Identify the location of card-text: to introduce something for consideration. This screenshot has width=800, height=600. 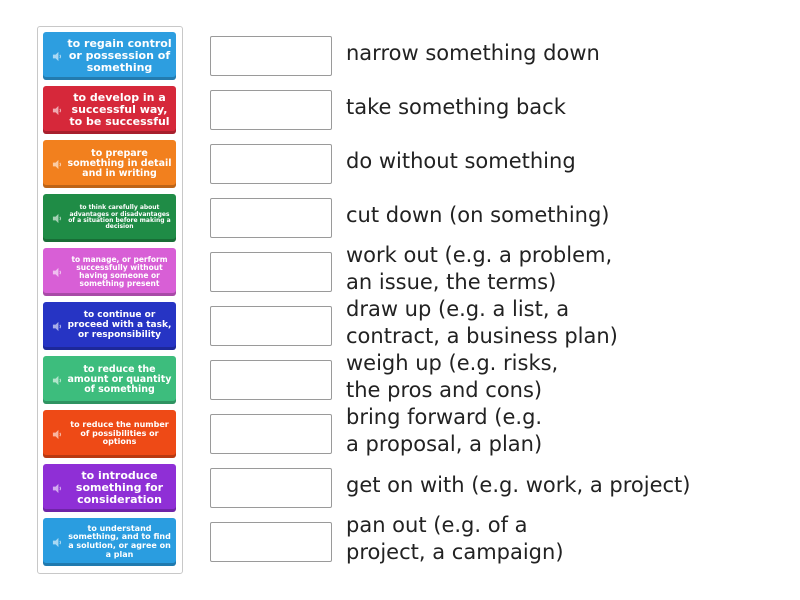
(119, 487).